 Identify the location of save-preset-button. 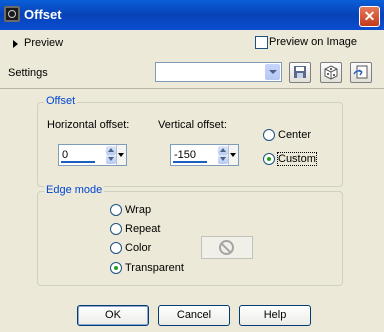
(300, 72).